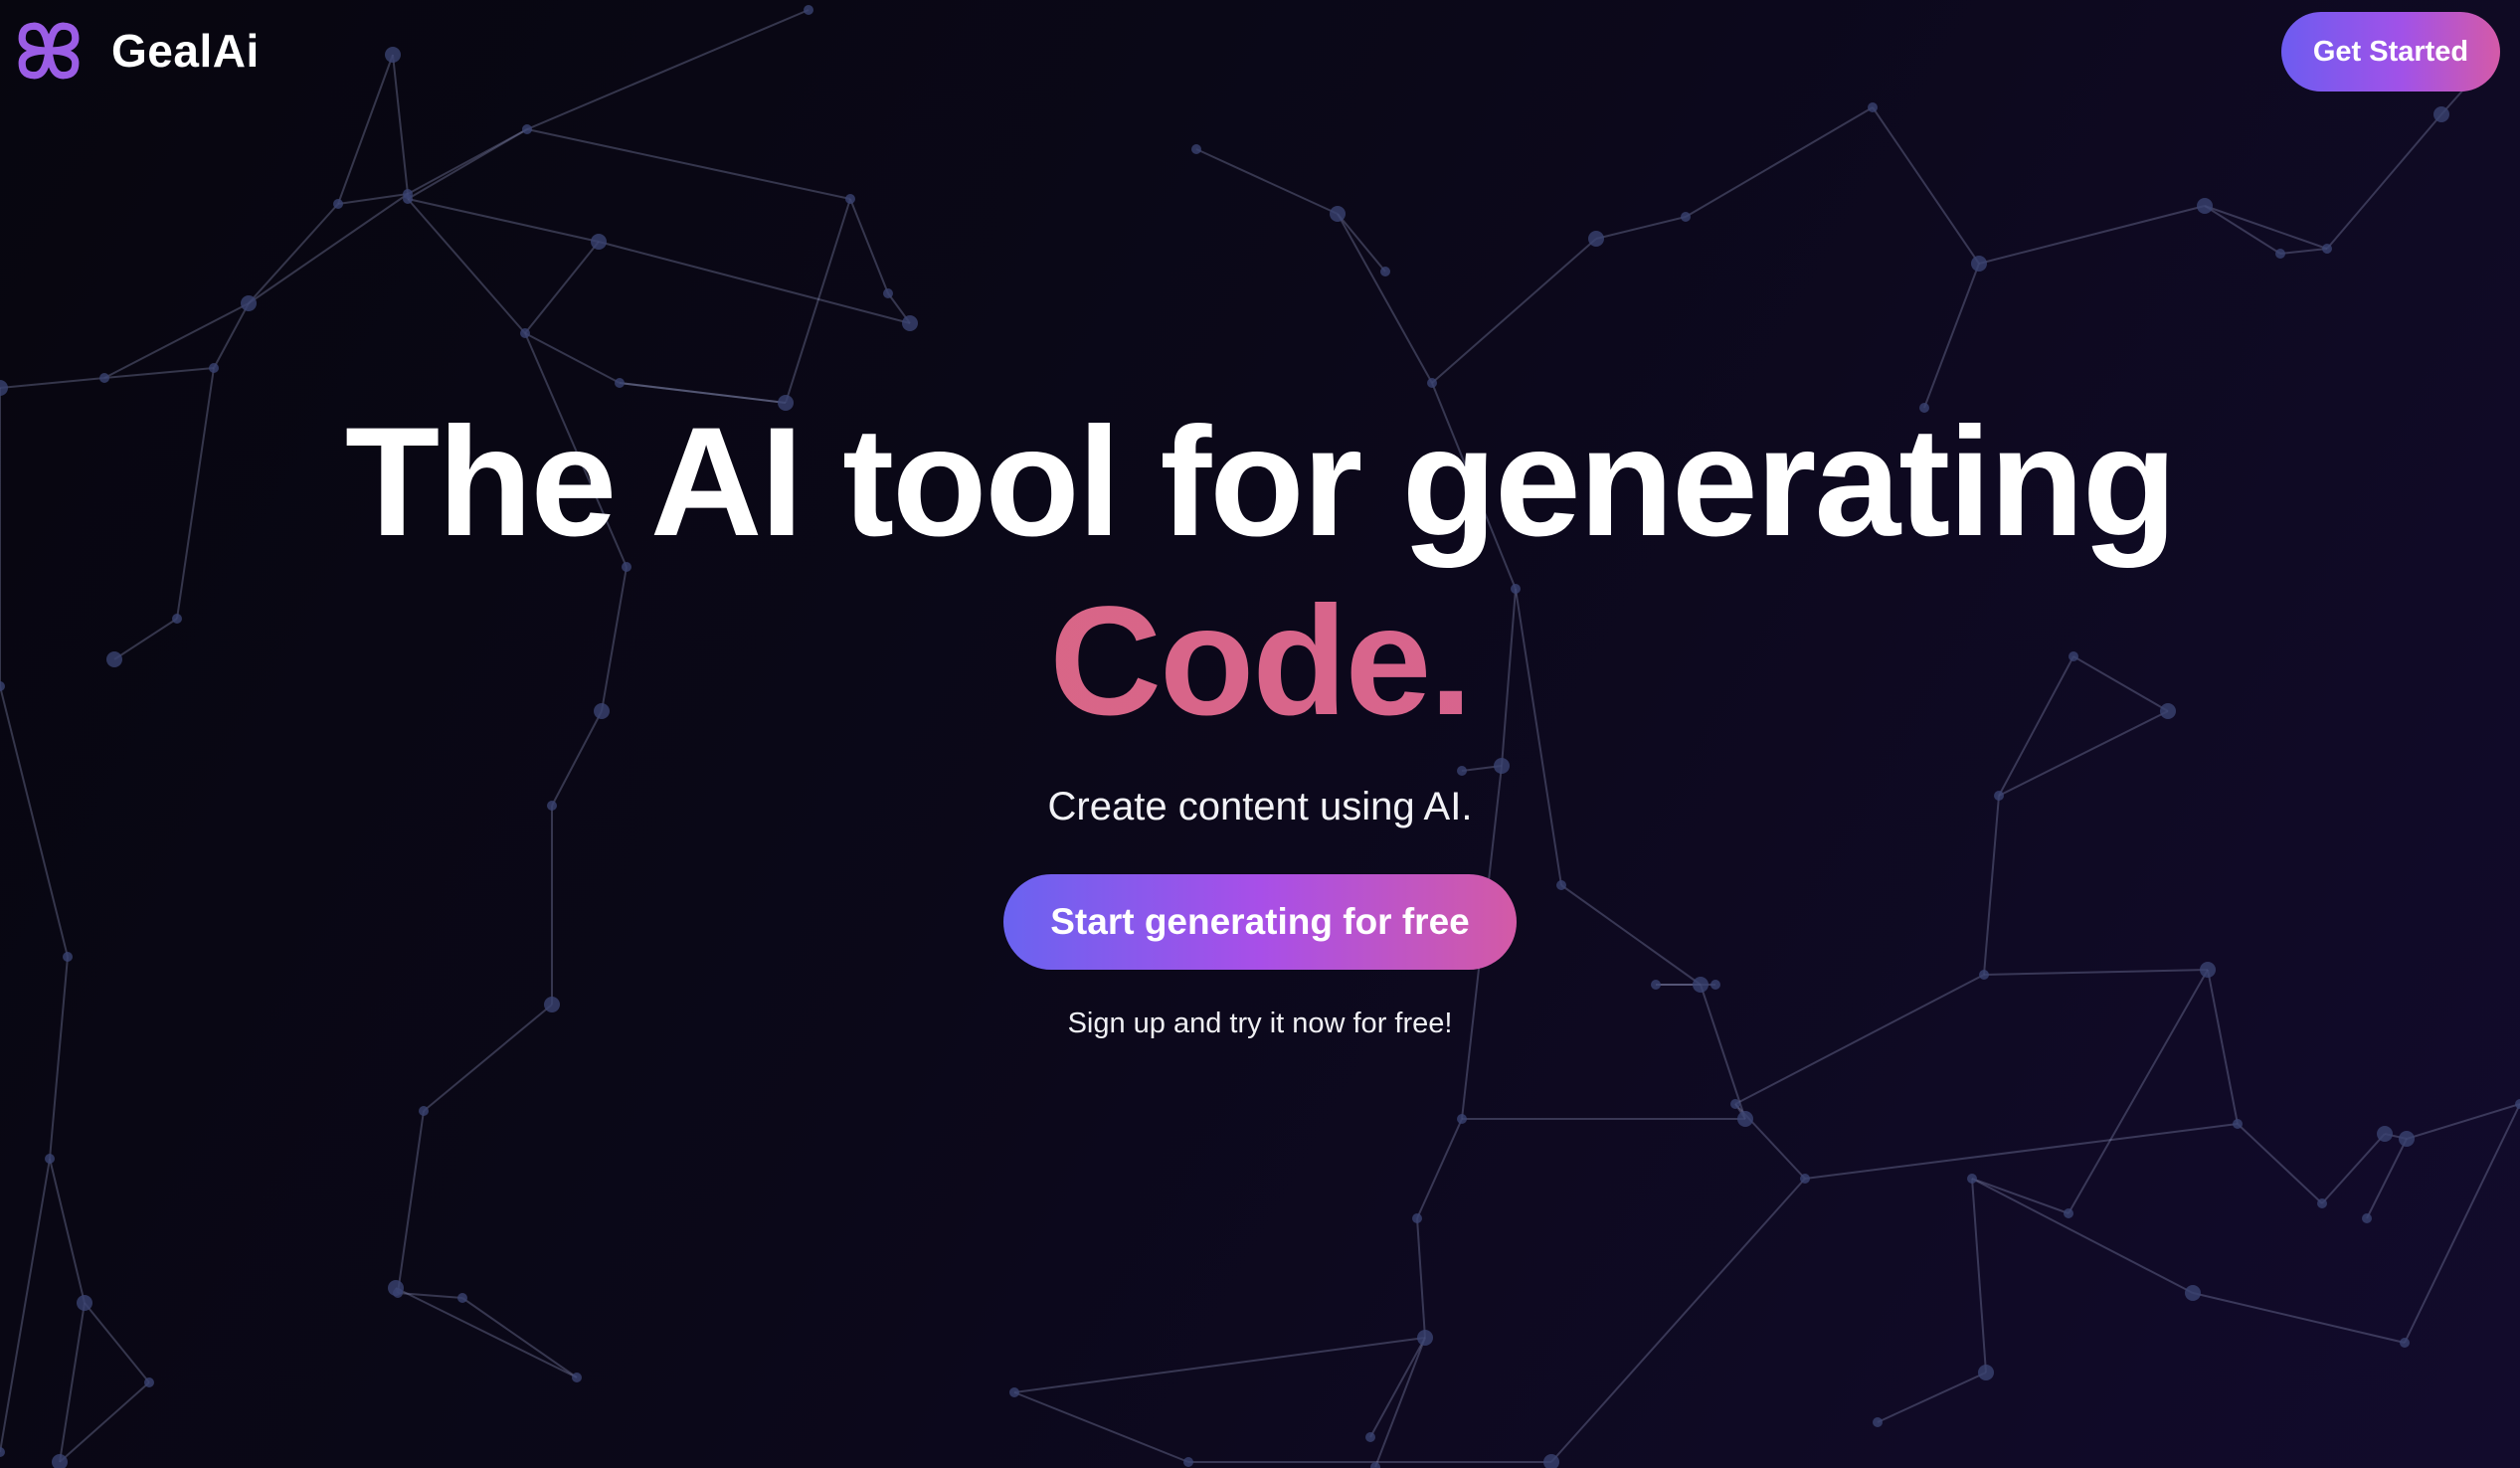 This screenshot has height=1468, width=2520. I want to click on hero-subtitle: Create content using AI., so click(1260, 806).